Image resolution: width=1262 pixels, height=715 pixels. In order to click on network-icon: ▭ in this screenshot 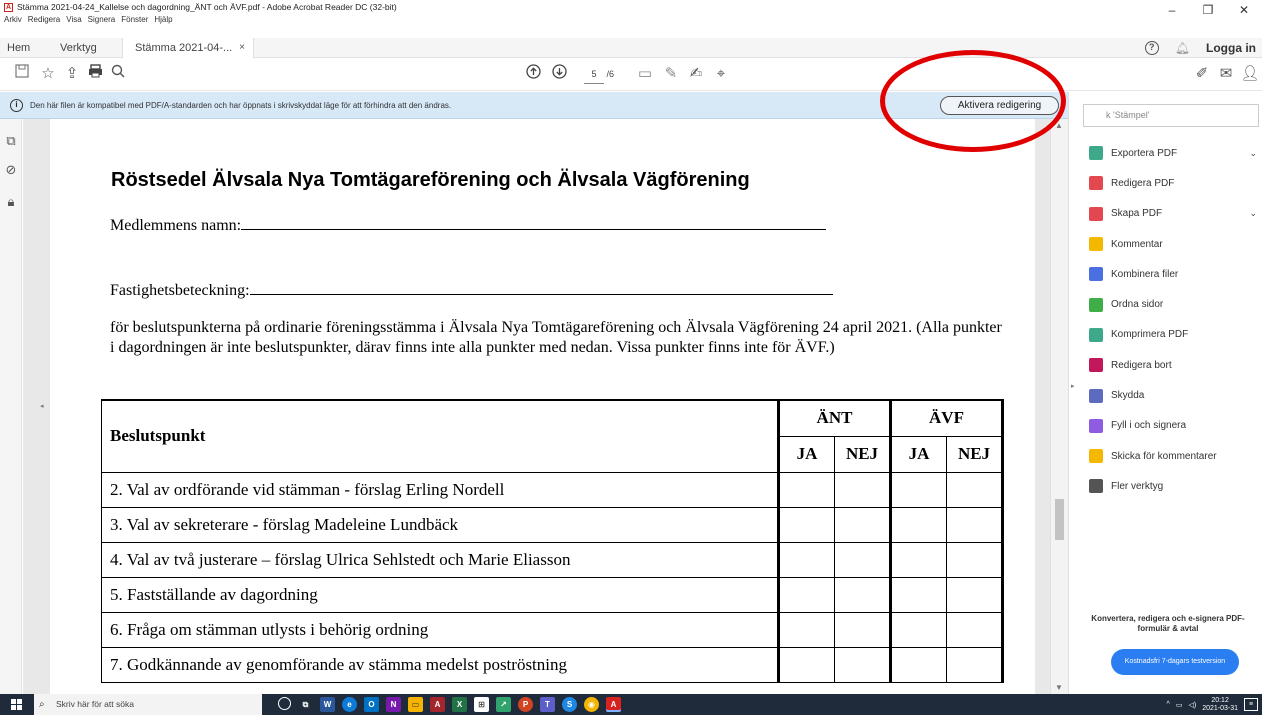, I will do `click(1179, 705)`.